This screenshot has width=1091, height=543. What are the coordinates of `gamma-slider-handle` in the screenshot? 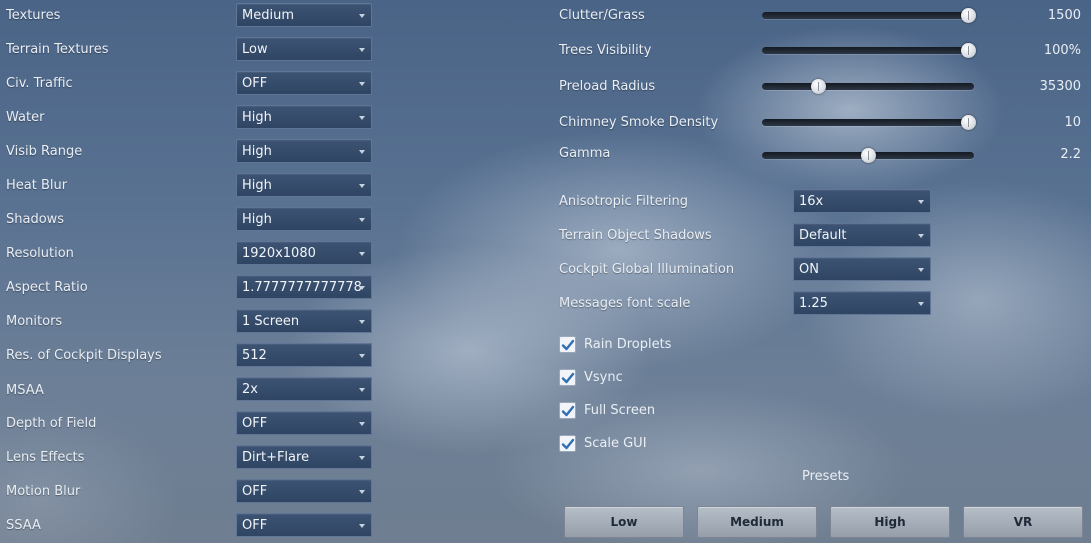 It's located at (868, 155).